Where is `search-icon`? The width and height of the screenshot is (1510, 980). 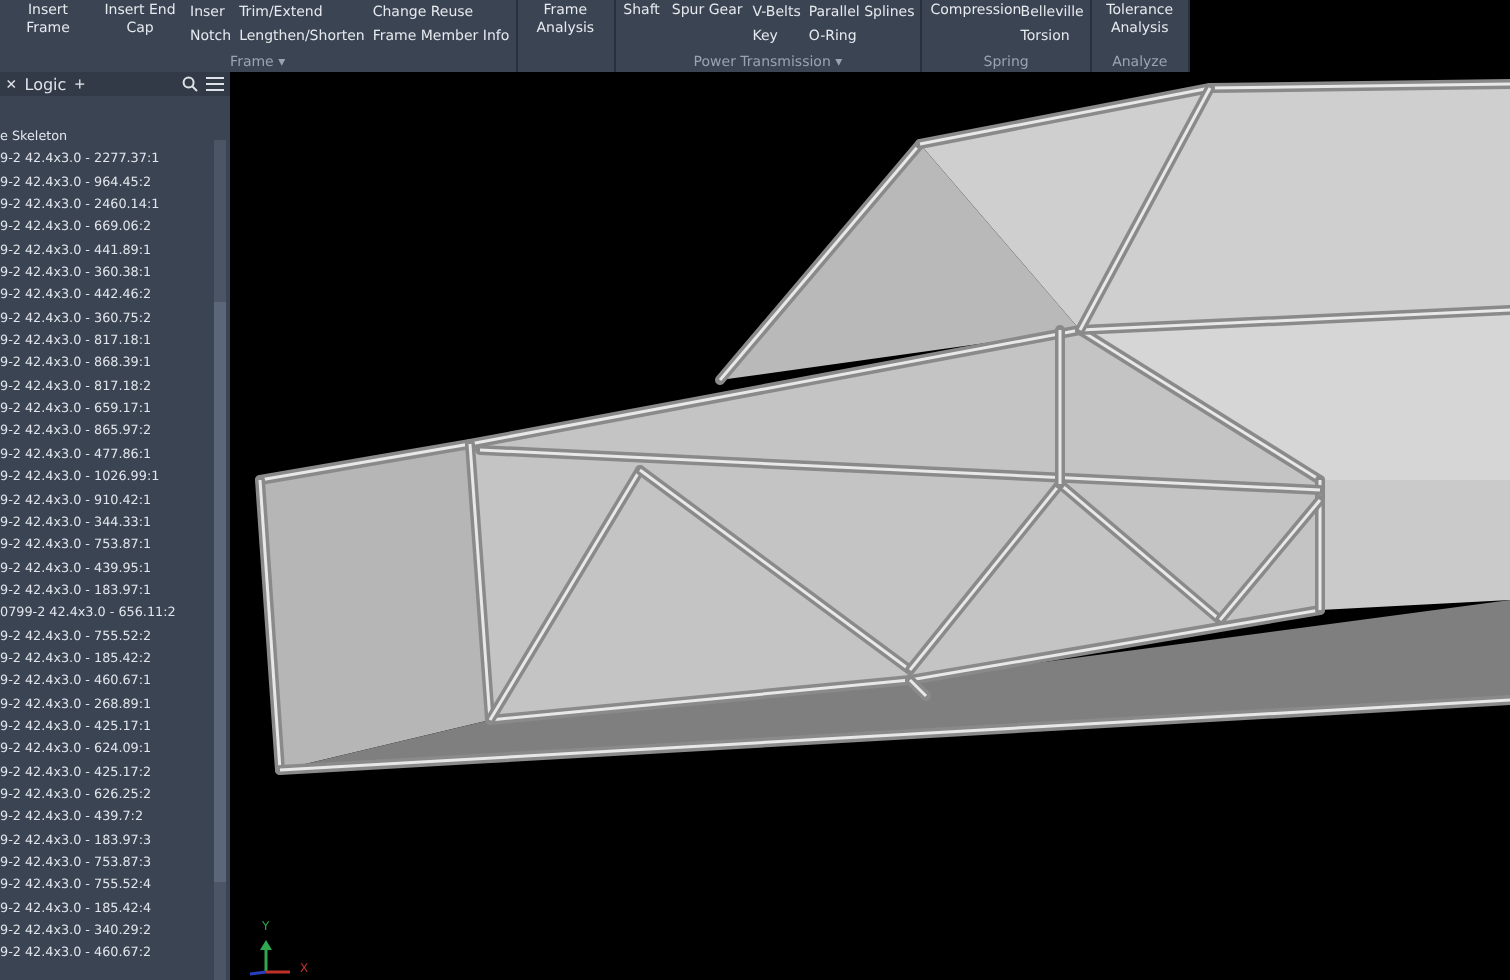
search-icon is located at coordinates (190, 84).